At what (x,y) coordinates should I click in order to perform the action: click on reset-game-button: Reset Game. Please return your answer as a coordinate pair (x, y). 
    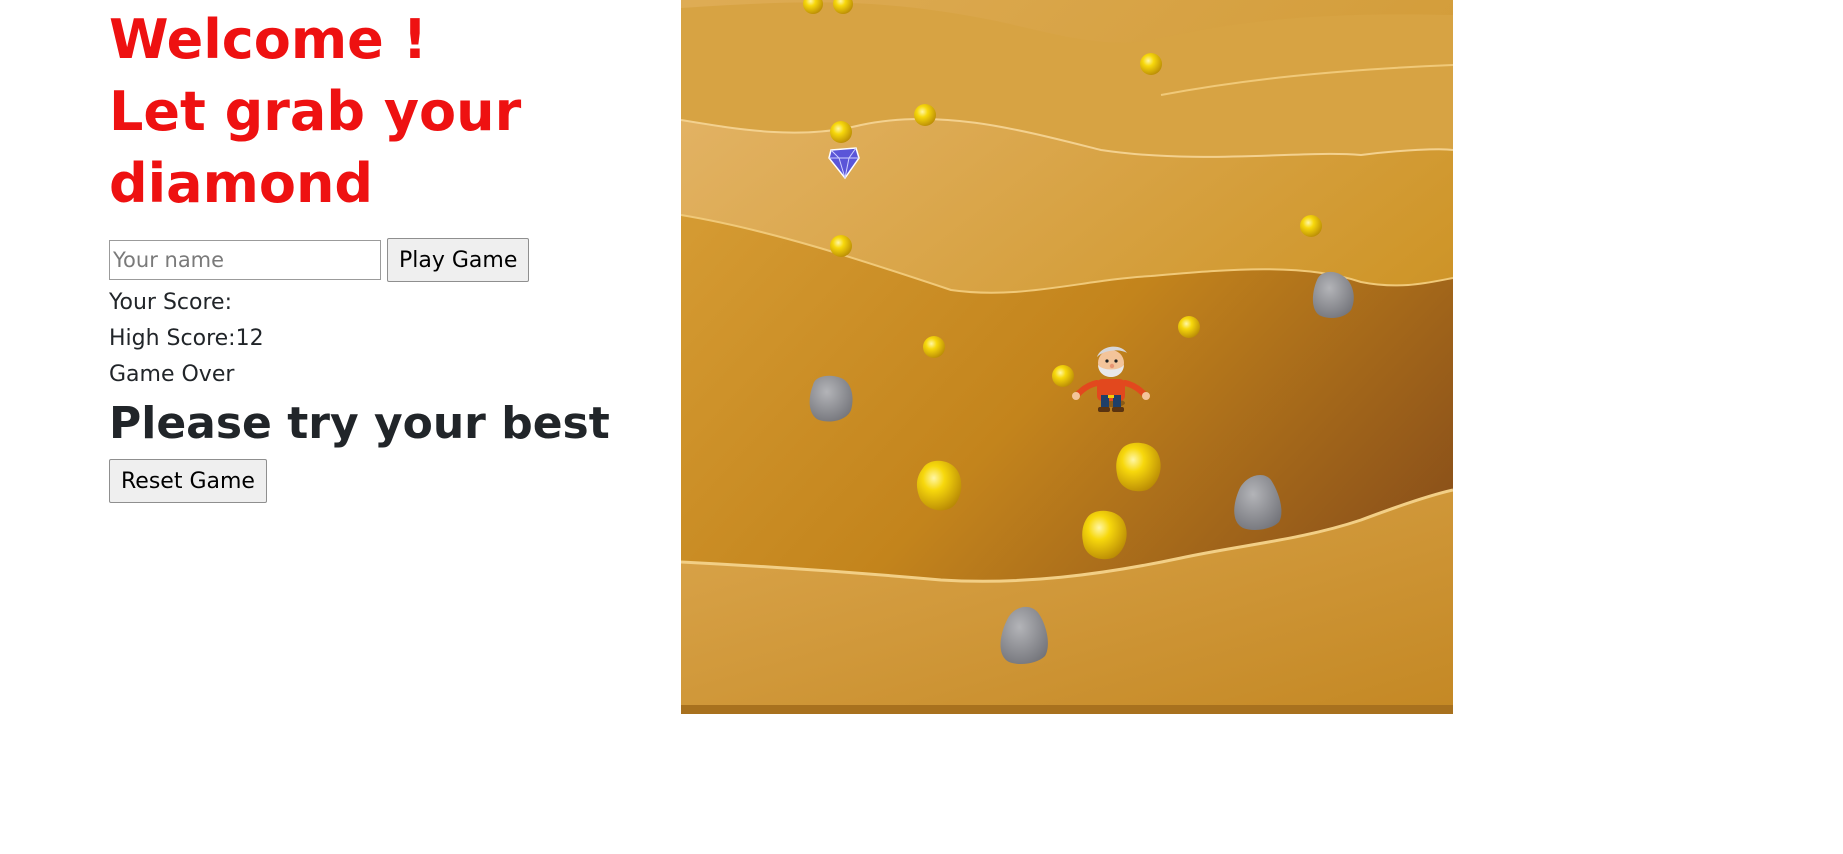
    Looking at the image, I should click on (188, 481).